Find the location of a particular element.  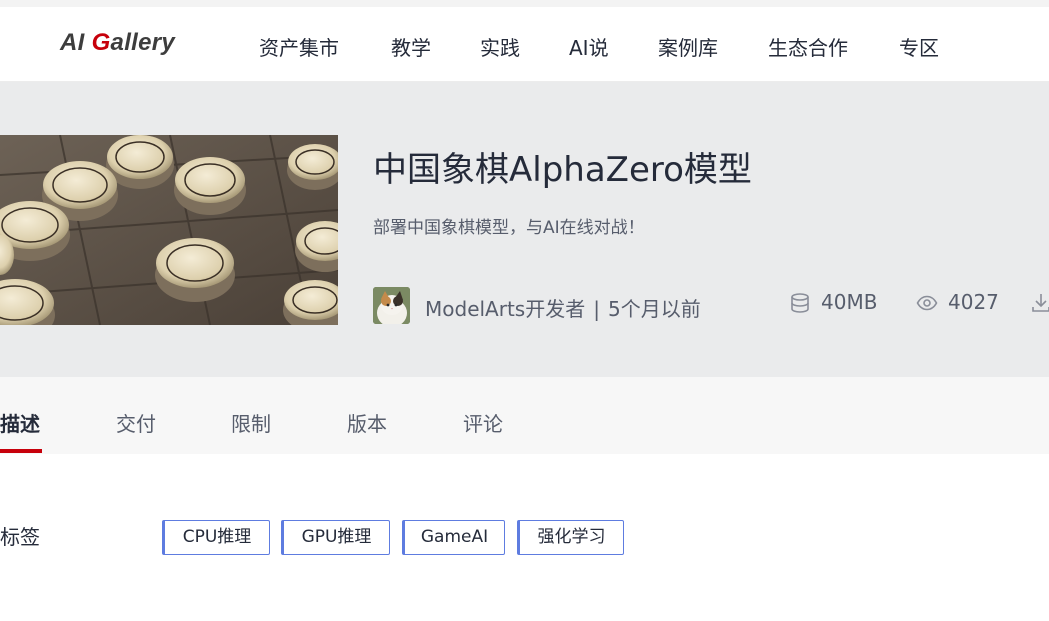

asset-subtitle: 部署中国象棋模型，与AI在线对战！ is located at coordinates (509, 228).